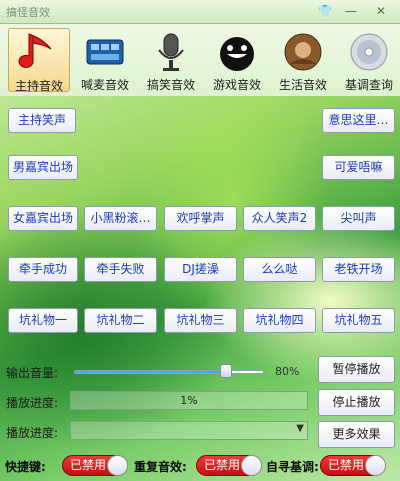  I want to click on pause-button: 暂停播放, so click(356, 369).